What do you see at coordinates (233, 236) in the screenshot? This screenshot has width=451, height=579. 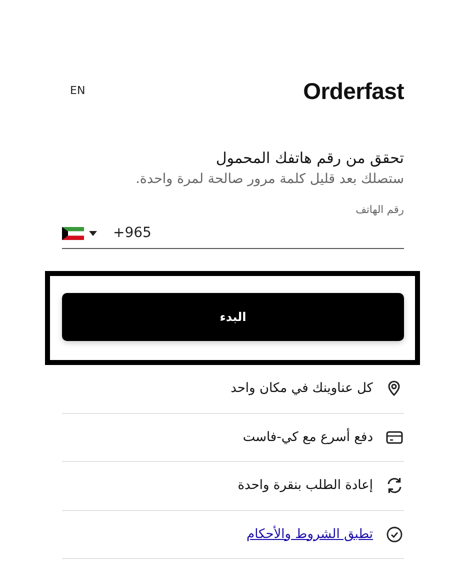 I see `phone-field: +965` at bounding box center [233, 236].